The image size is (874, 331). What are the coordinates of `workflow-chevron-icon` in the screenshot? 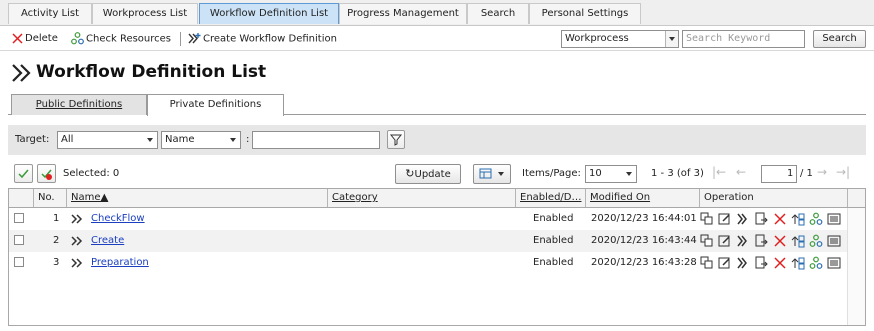 It's located at (77, 219).